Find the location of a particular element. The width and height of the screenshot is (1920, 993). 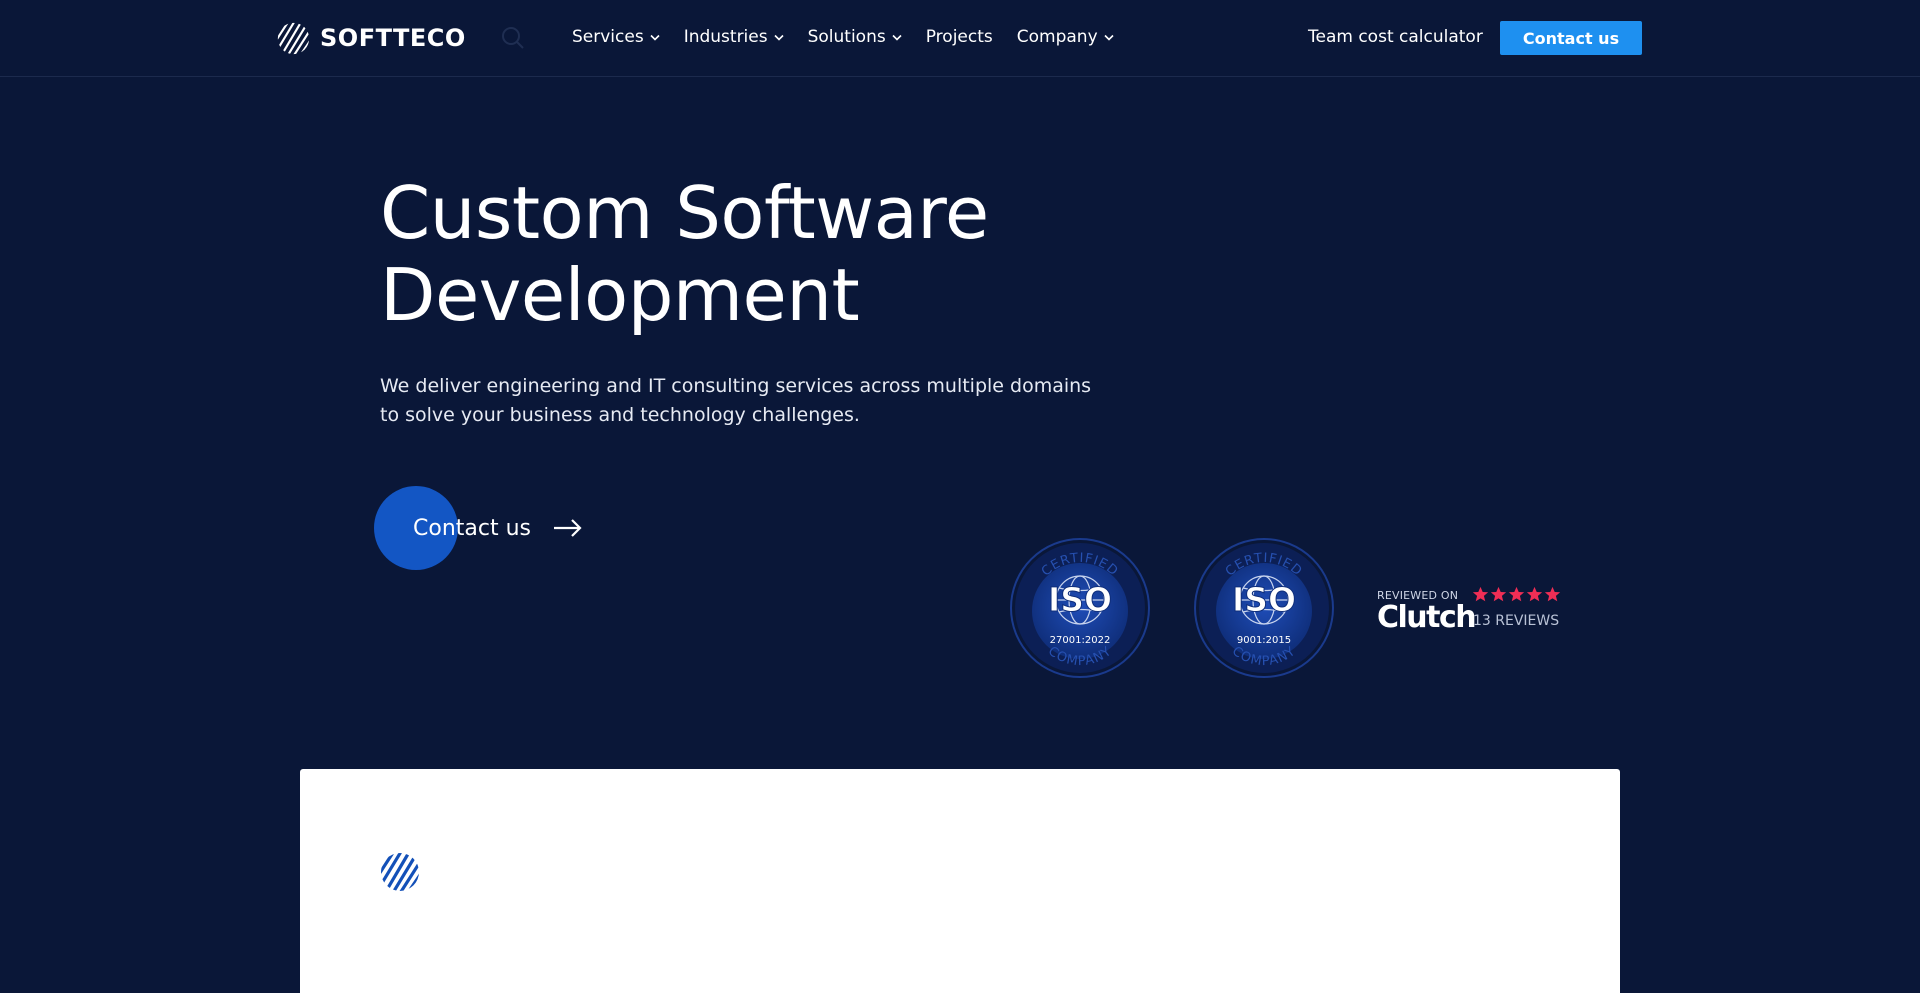

nav-item-label: Services is located at coordinates (608, 37).